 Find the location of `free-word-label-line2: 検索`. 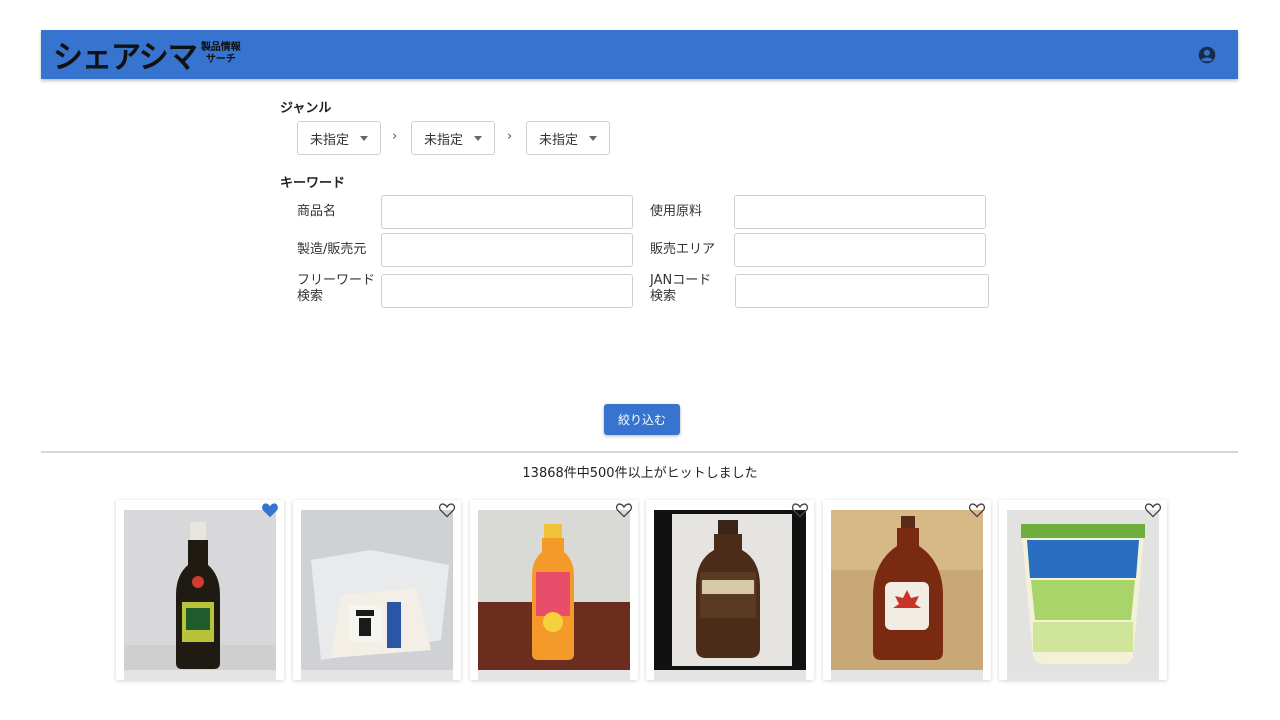

free-word-label-line2: 検索 is located at coordinates (310, 296).